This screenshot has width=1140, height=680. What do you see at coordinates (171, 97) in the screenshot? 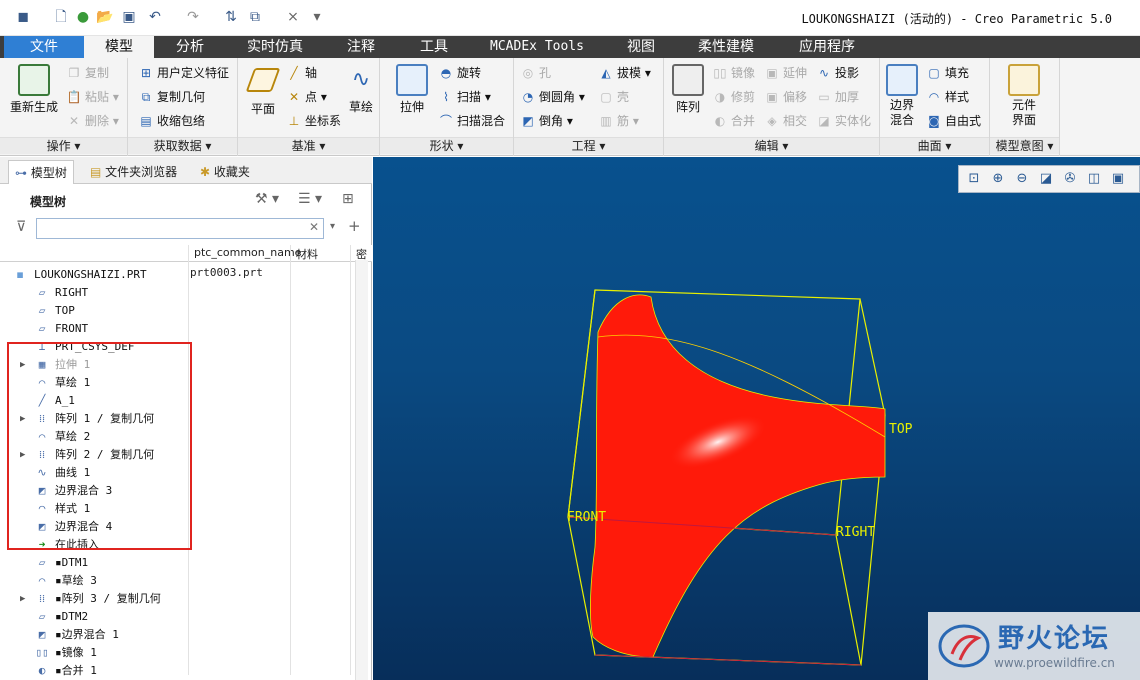
I see `copy-geometry-button: ⧉ 复制几何` at bounding box center [171, 97].